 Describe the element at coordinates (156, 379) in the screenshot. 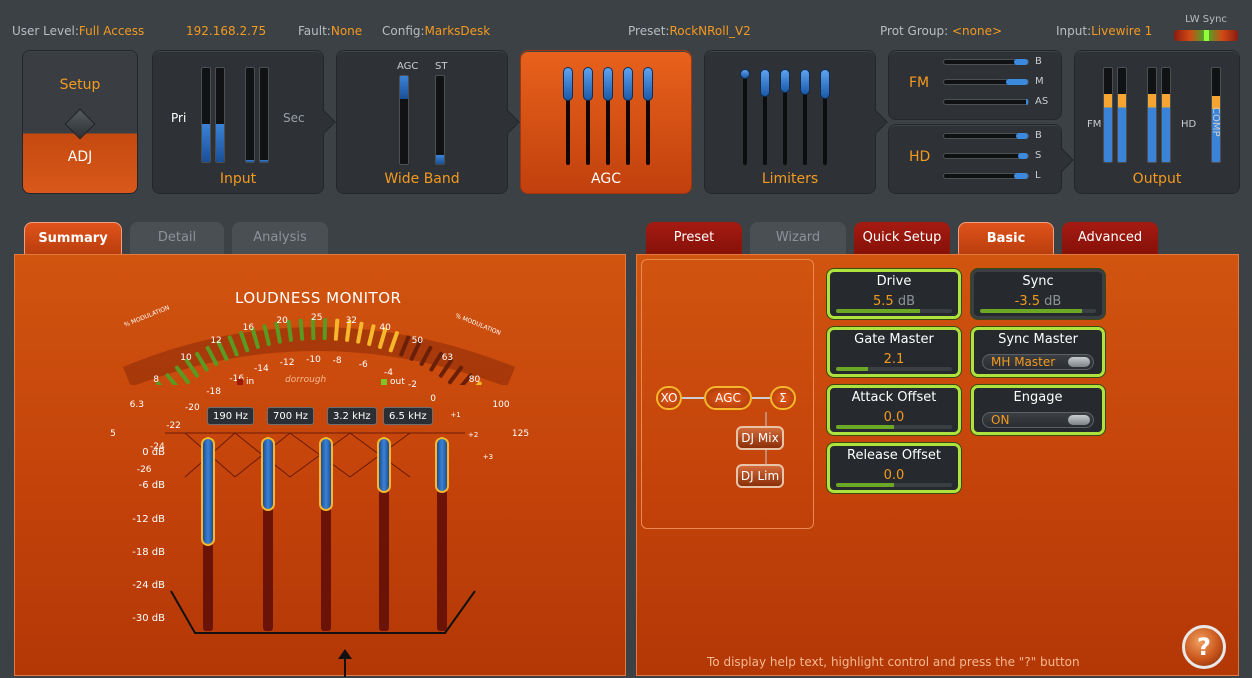

I see `mod-scale-label: 8` at that location.